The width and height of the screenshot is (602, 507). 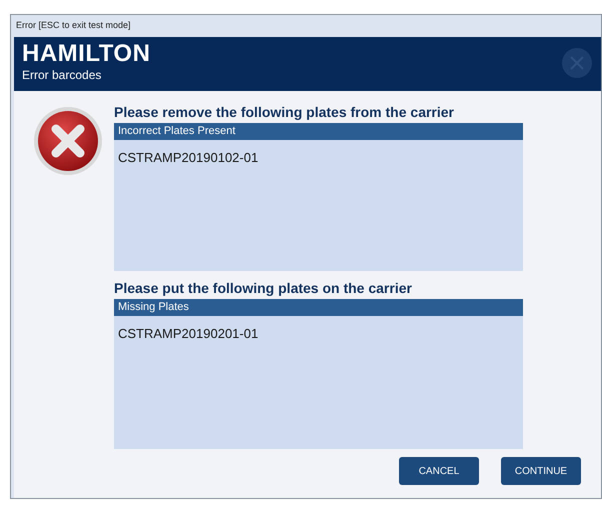 I want to click on emblem-icon, so click(x=577, y=63).